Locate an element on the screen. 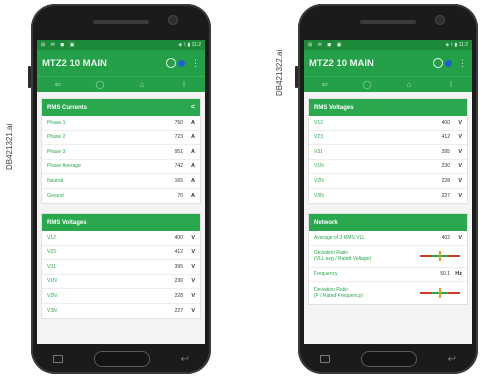 The width and height of the screenshot is (491, 378). nav-bar: ↩ is located at coordinates (388, 359).